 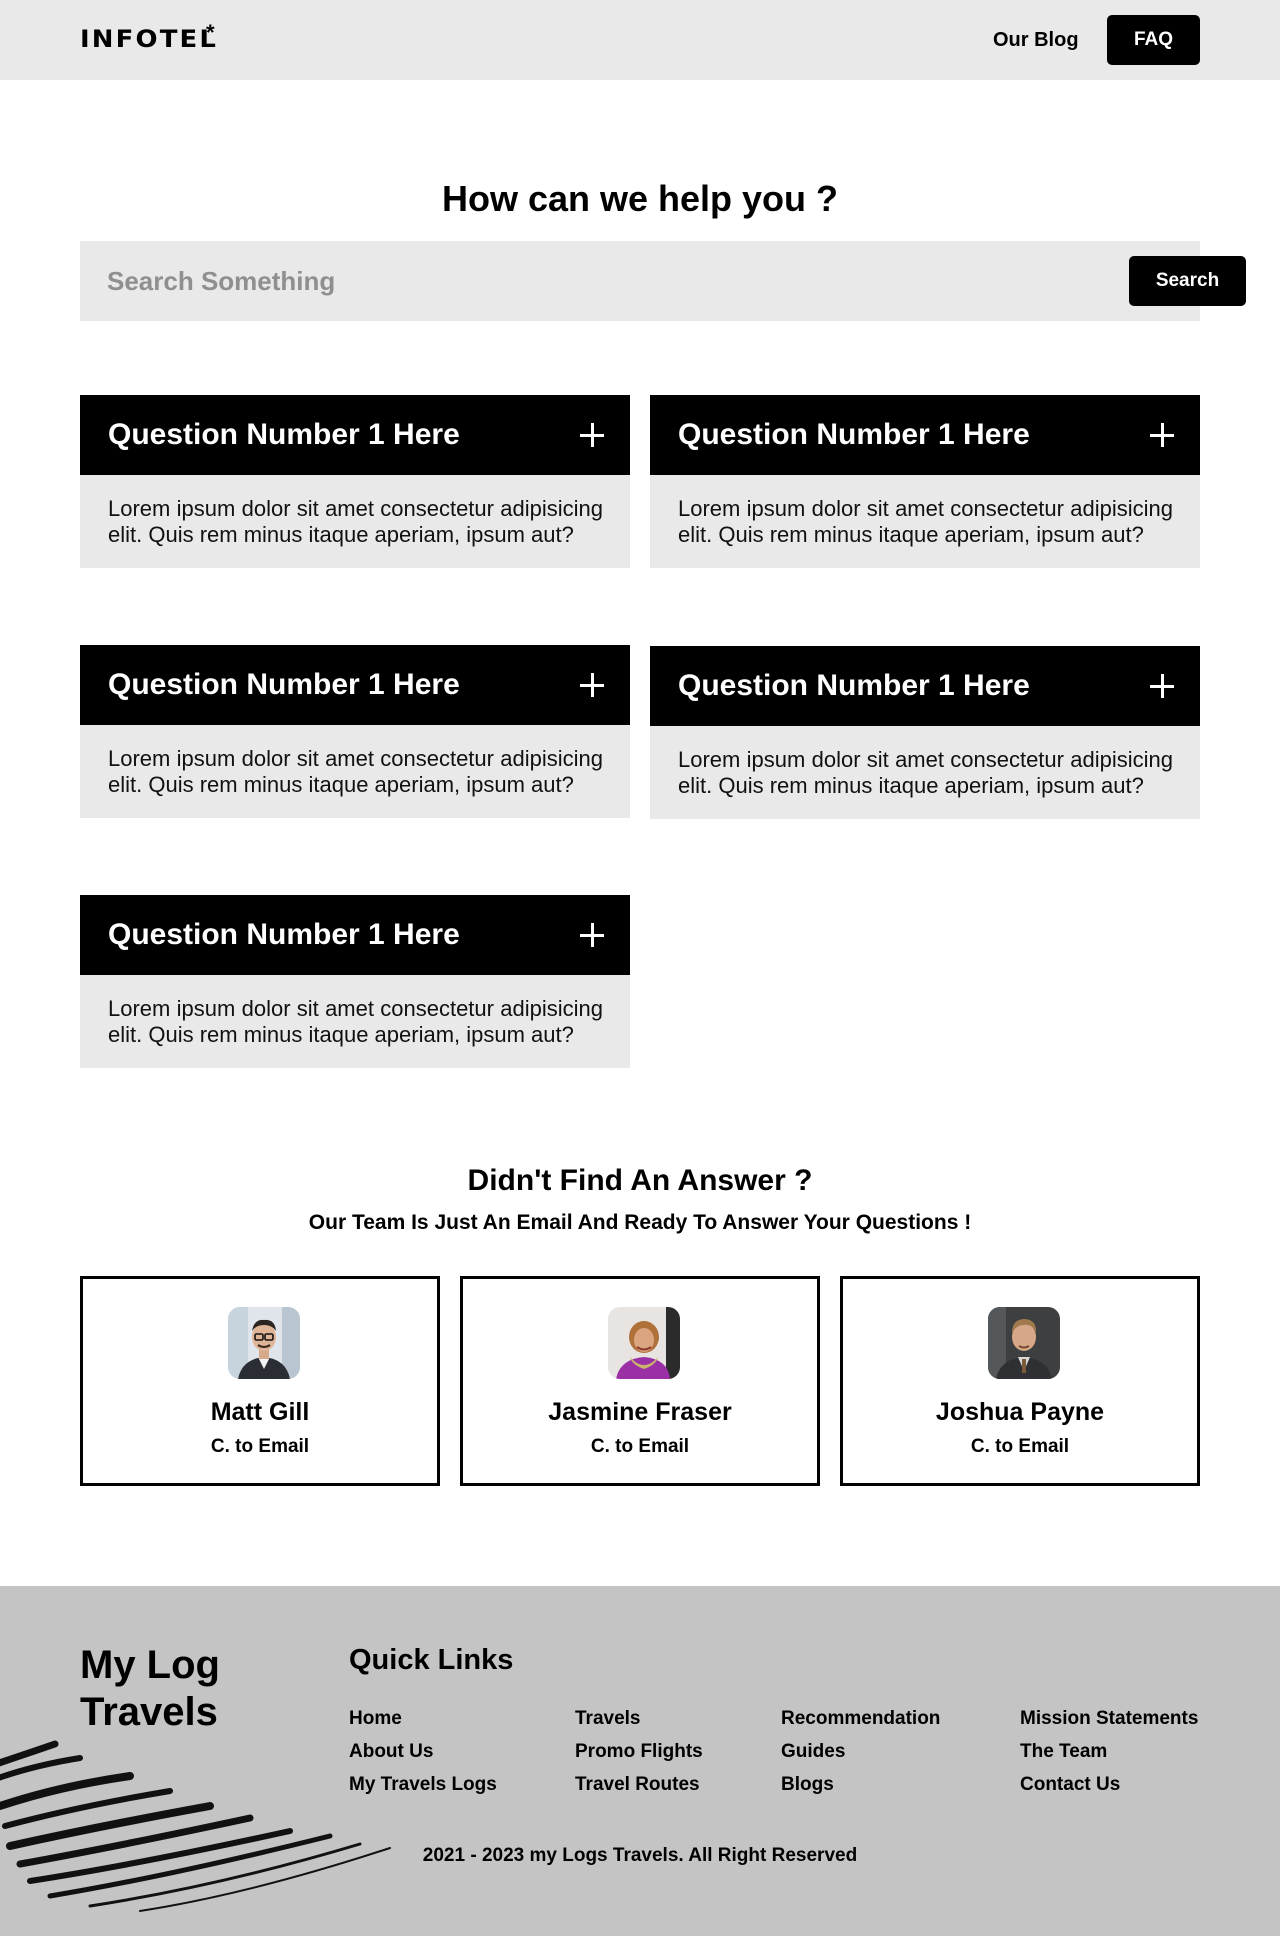 What do you see at coordinates (1109, 1784) in the screenshot?
I see `footer-link-contact-us: Contact Us` at bounding box center [1109, 1784].